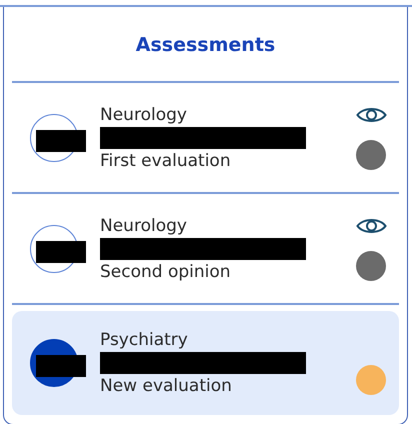 This screenshot has width=412, height=424. Describe the element at coordinates (166, 160) in the screenshot. I see `description-label: First evaluation` at that location.